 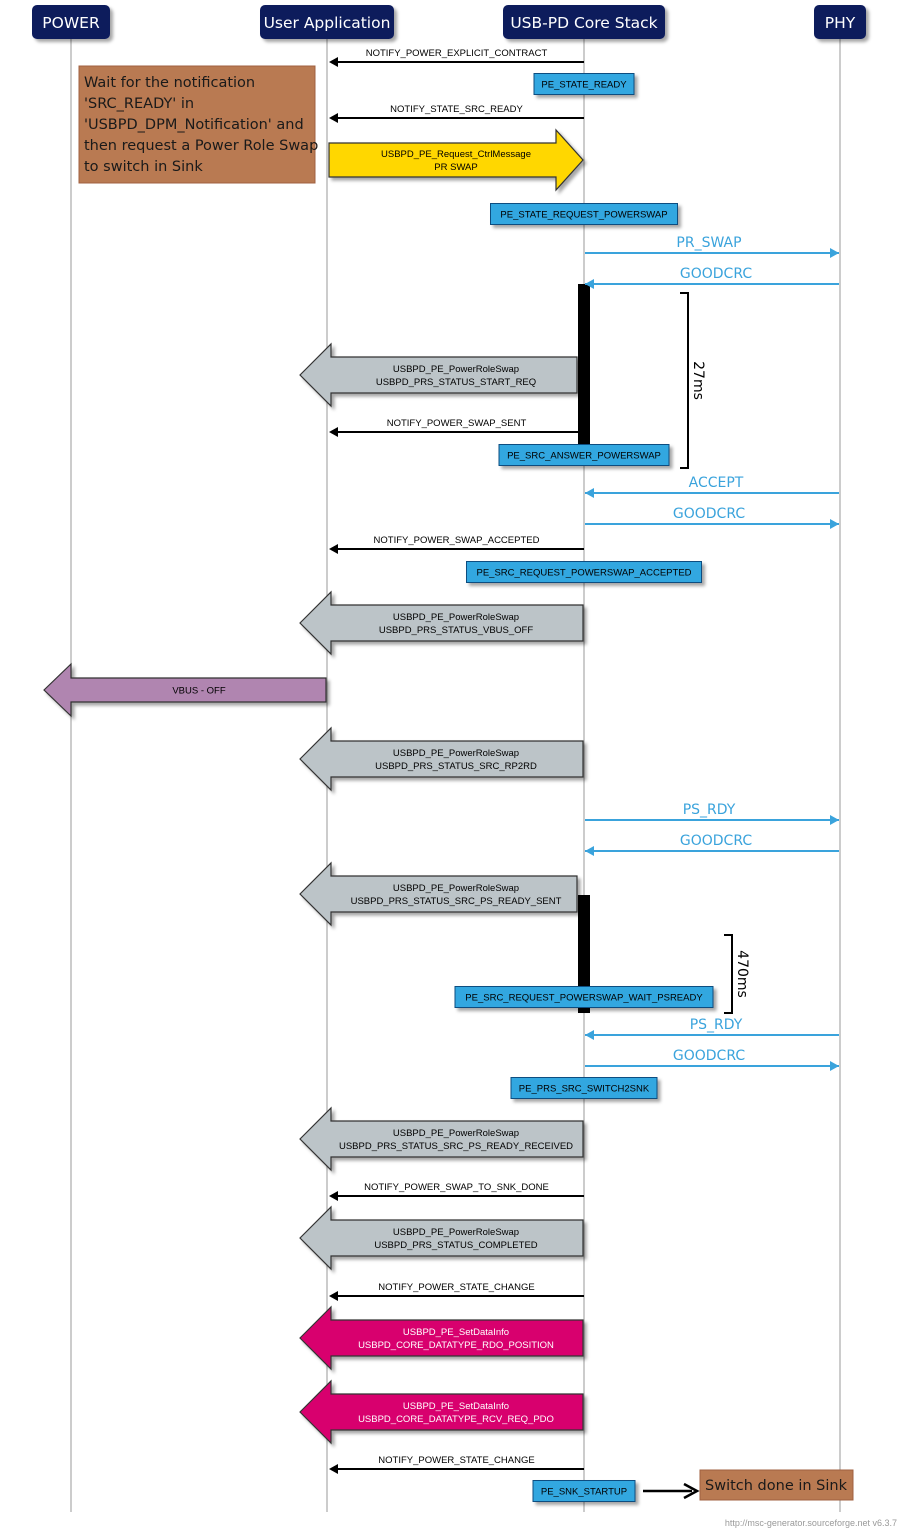 I want to click on block-arrow-label: USBPD_PRS_STATUS_START_REQ, so click(x=456, y=382).